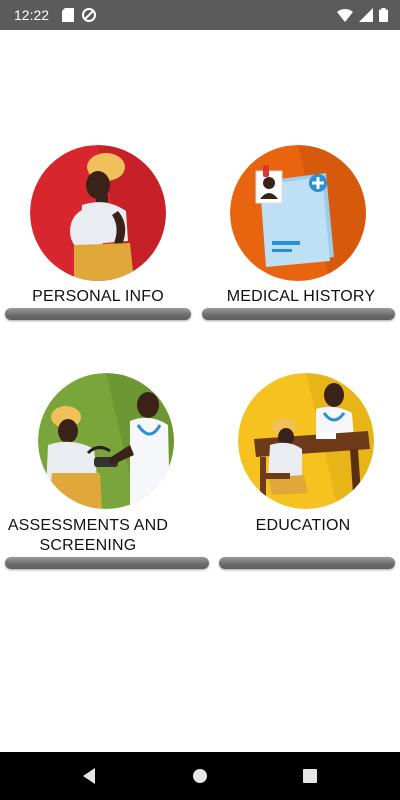 Image resolution: width=400 pixels, height=800 pixels. I want to click on personal-info-icon, so click(98, 213).